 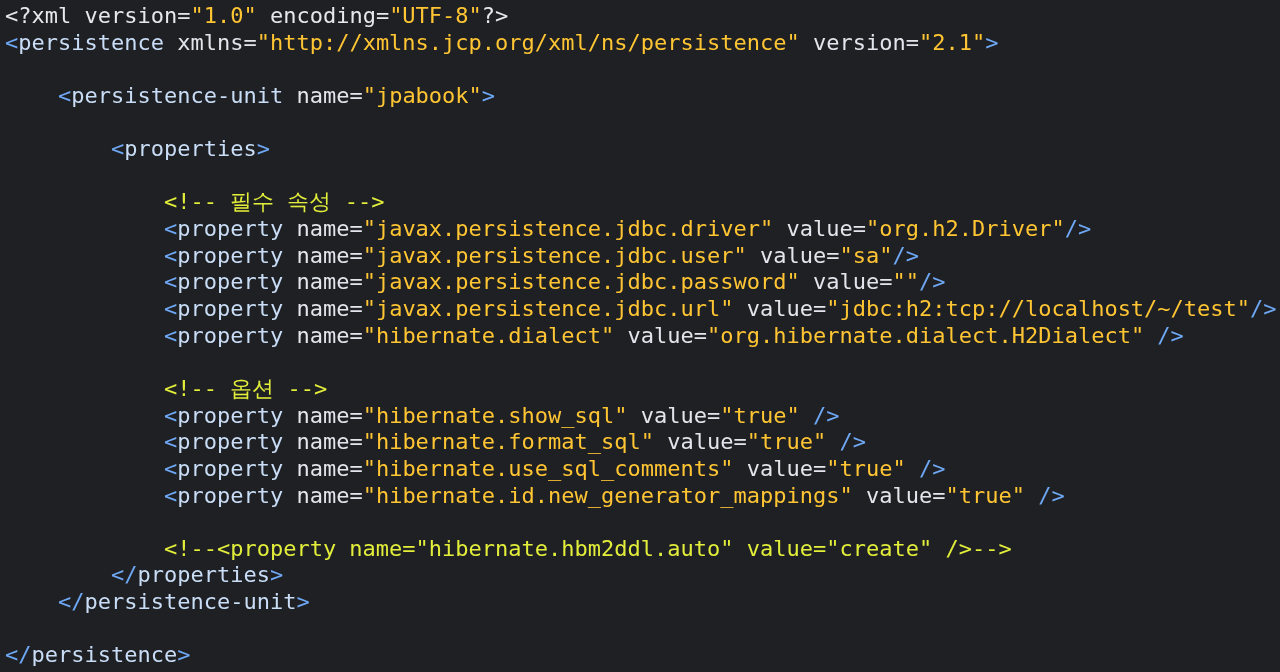 What do you see at coordinates (189, 149) in the screenshot?
I see `code-line: <properties>` at bounding box center [189, 149].